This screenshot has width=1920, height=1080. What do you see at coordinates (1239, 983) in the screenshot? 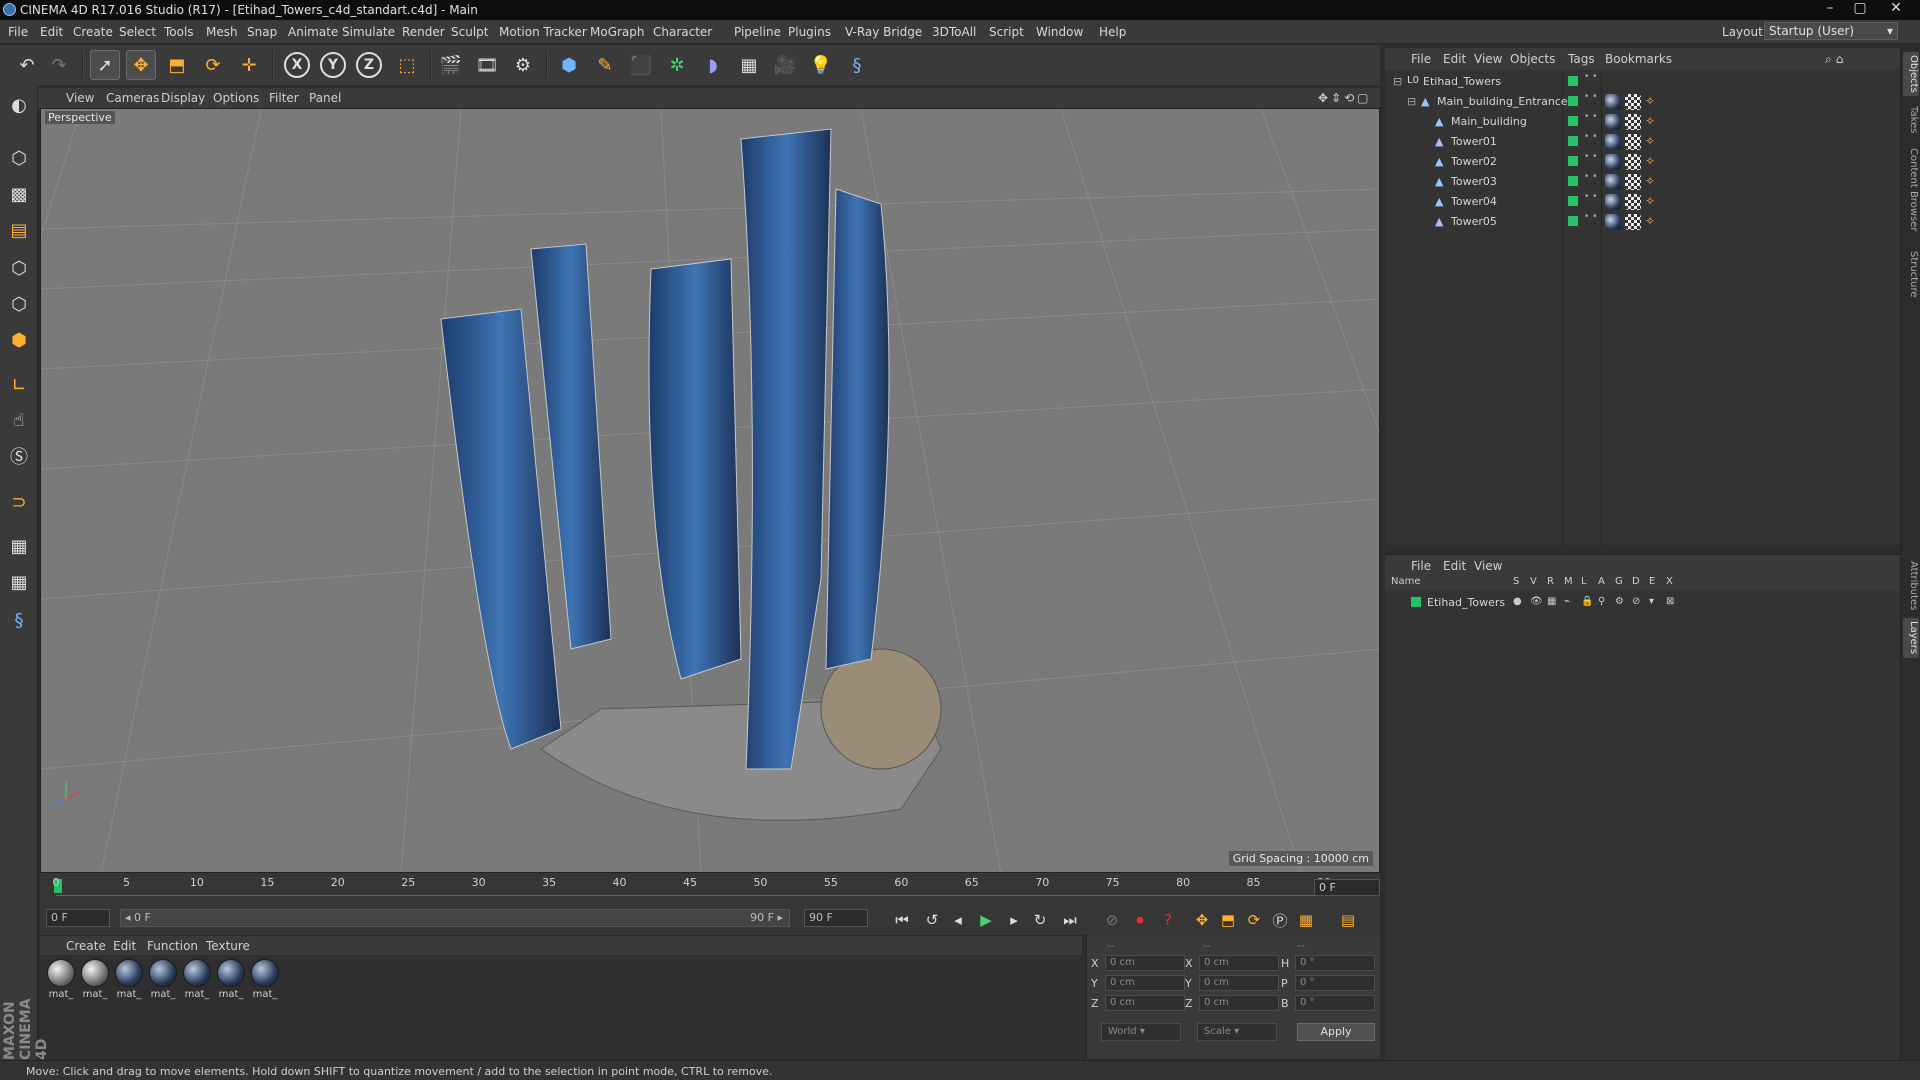
I see `coord-value-field: 0 cm` at bounding box center [1239, 983].